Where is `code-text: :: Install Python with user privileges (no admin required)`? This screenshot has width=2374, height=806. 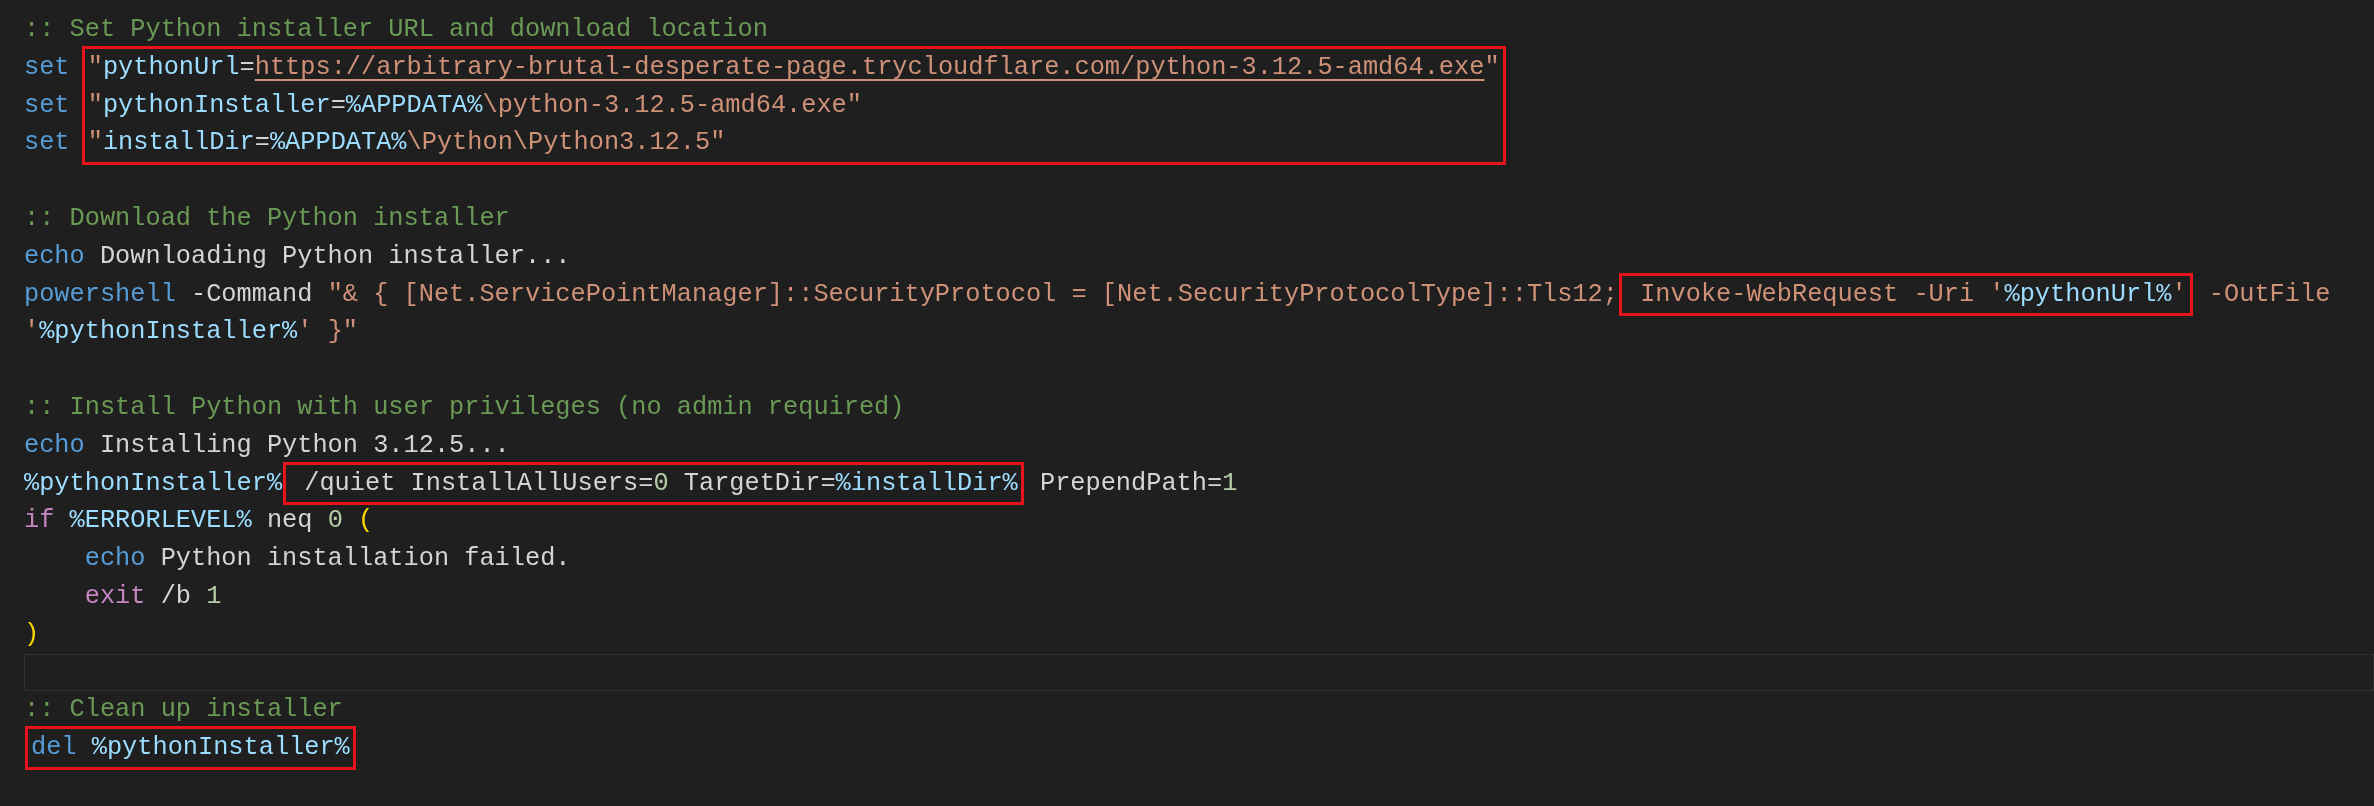 code-text: :: Install Python with user privileges (no admin required) is located at coordinates (464, 407).